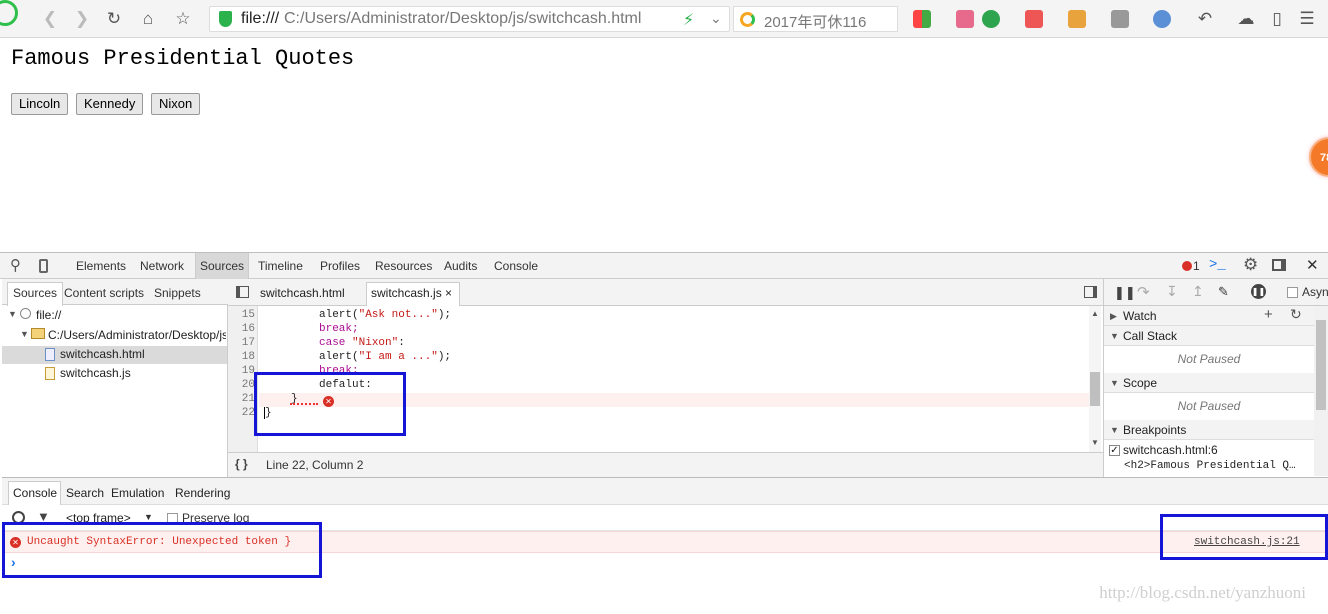 The width and height of the screenshot is (1328, 614). What do you see at coordinates (1268, 314) in the screenshot?
I see `add-watch-icon: +` at bounding box center [1268, 314].